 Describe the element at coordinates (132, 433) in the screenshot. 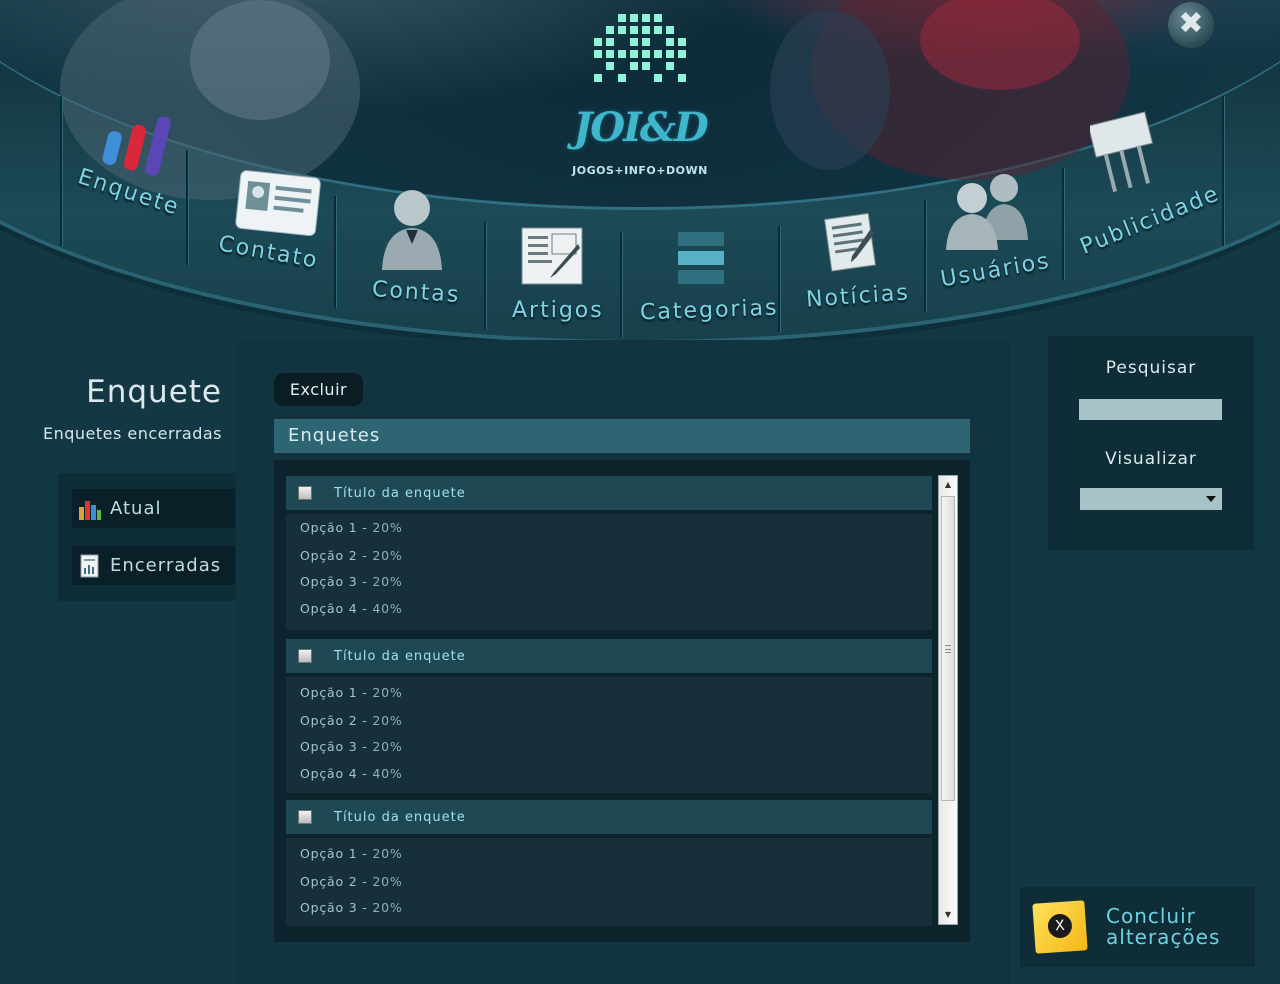

I see `page-subtitle: Enquetes encerradas` at that location.